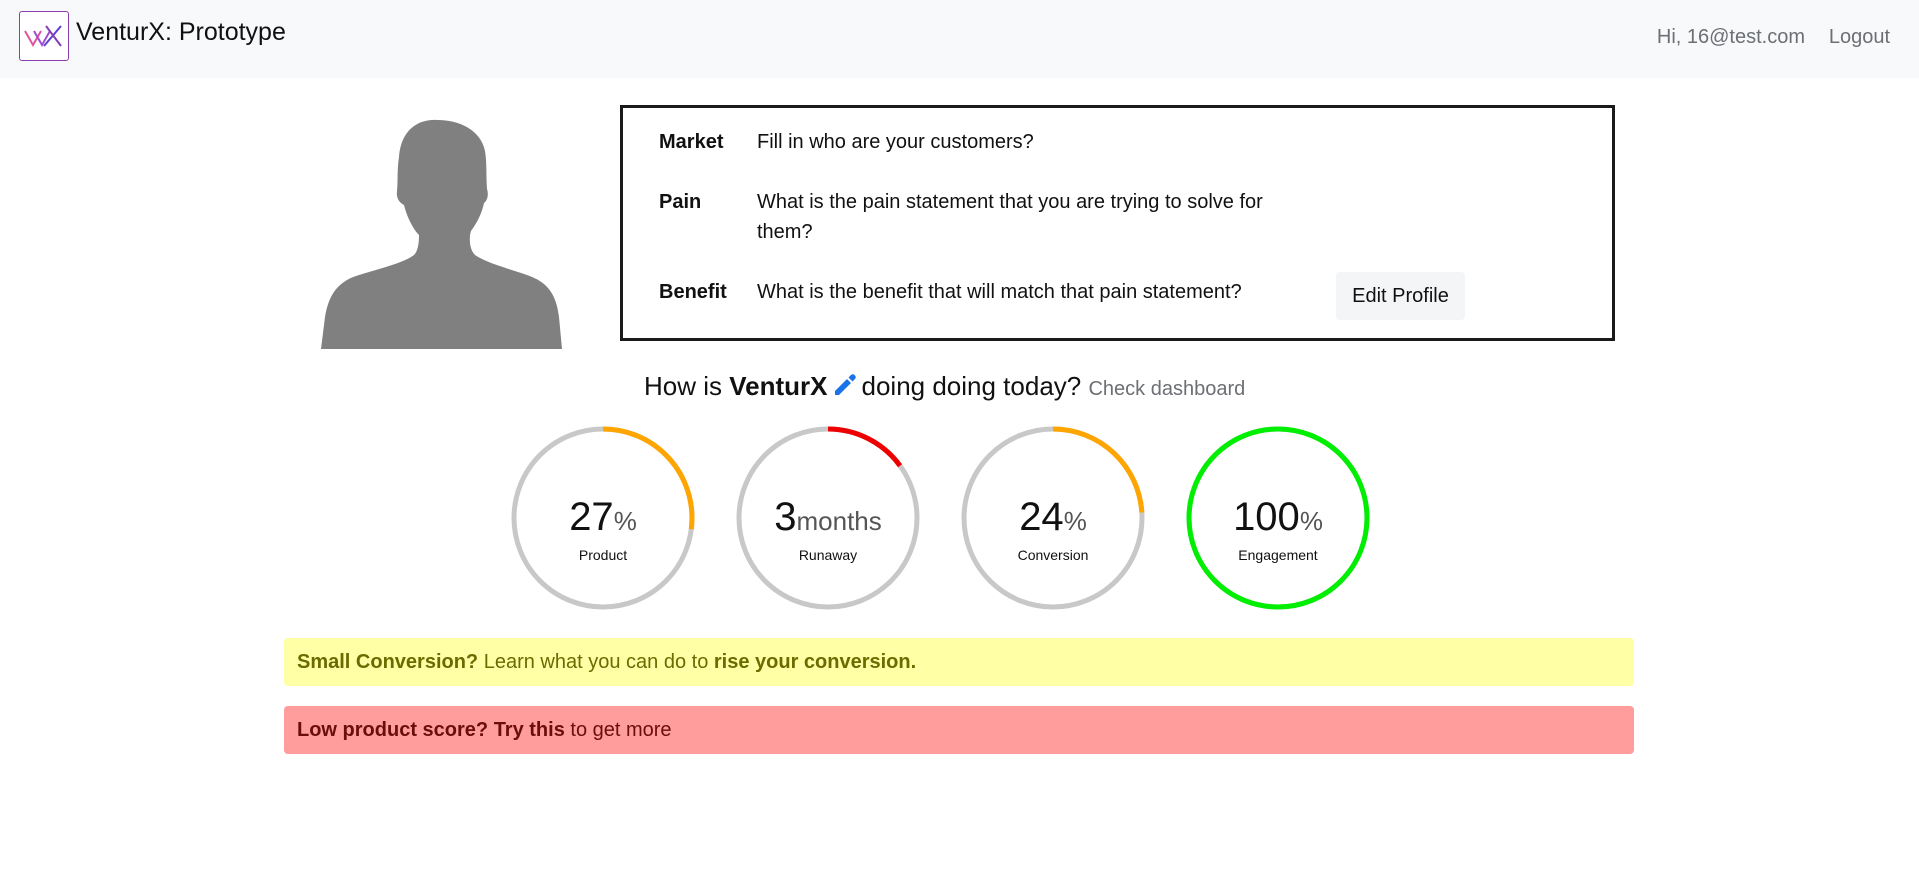 This screenshot has height=872, width=1919. What do you see at coordinates (959, 730) in the screenshot?
I see `product-score-alert: Low product score? Try this to get more` at bounding box center [959, 730].